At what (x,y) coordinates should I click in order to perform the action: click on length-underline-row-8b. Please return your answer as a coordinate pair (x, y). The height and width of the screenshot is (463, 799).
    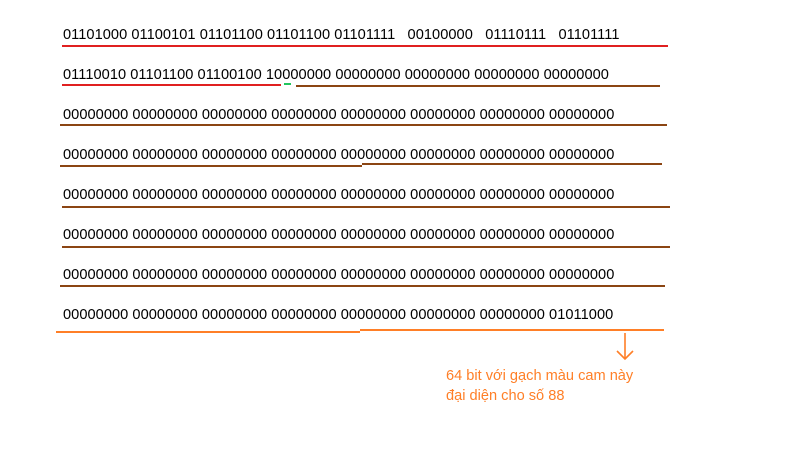
    Looking at the image, I should click on (512, 330).